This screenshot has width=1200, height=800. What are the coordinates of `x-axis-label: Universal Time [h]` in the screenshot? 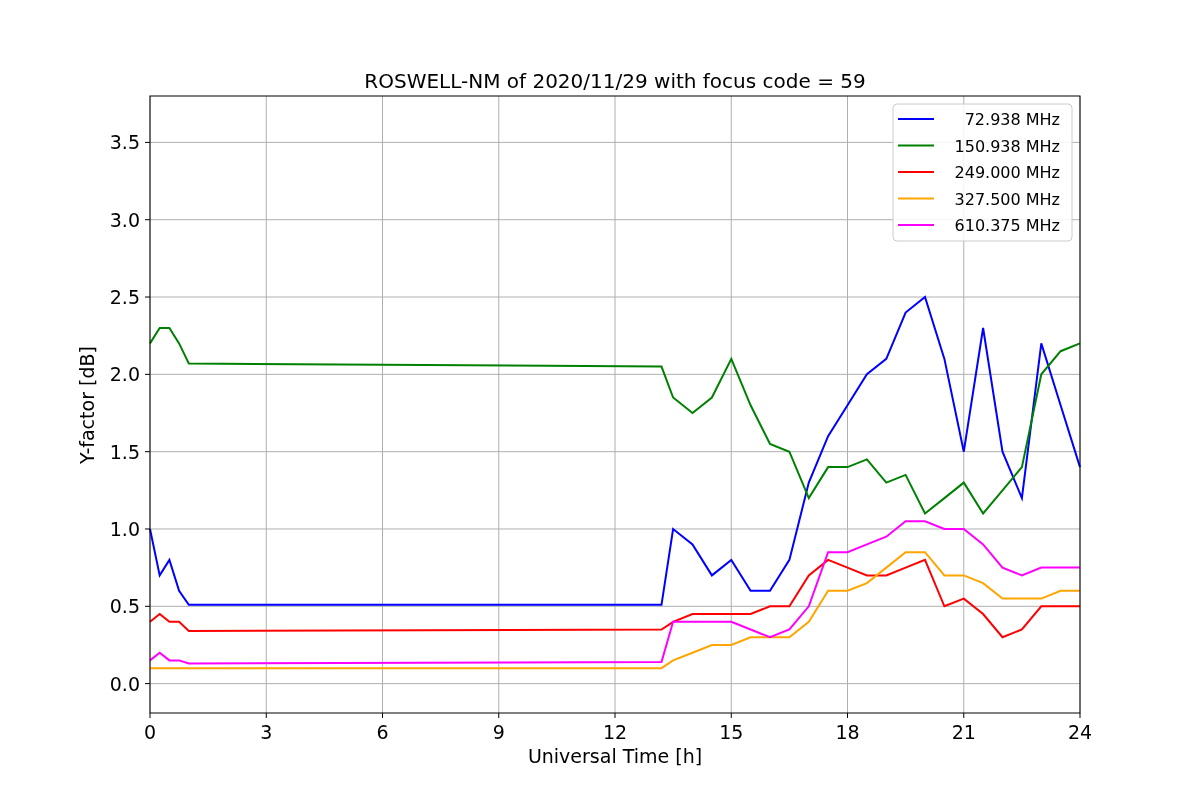 It's located at (615, 756).